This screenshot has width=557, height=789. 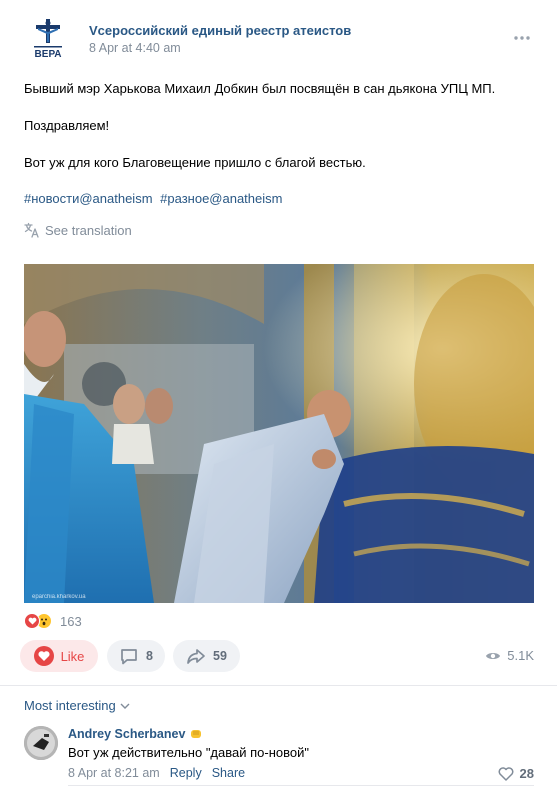 I want to click on share-icon, so click(x=196, y=656).